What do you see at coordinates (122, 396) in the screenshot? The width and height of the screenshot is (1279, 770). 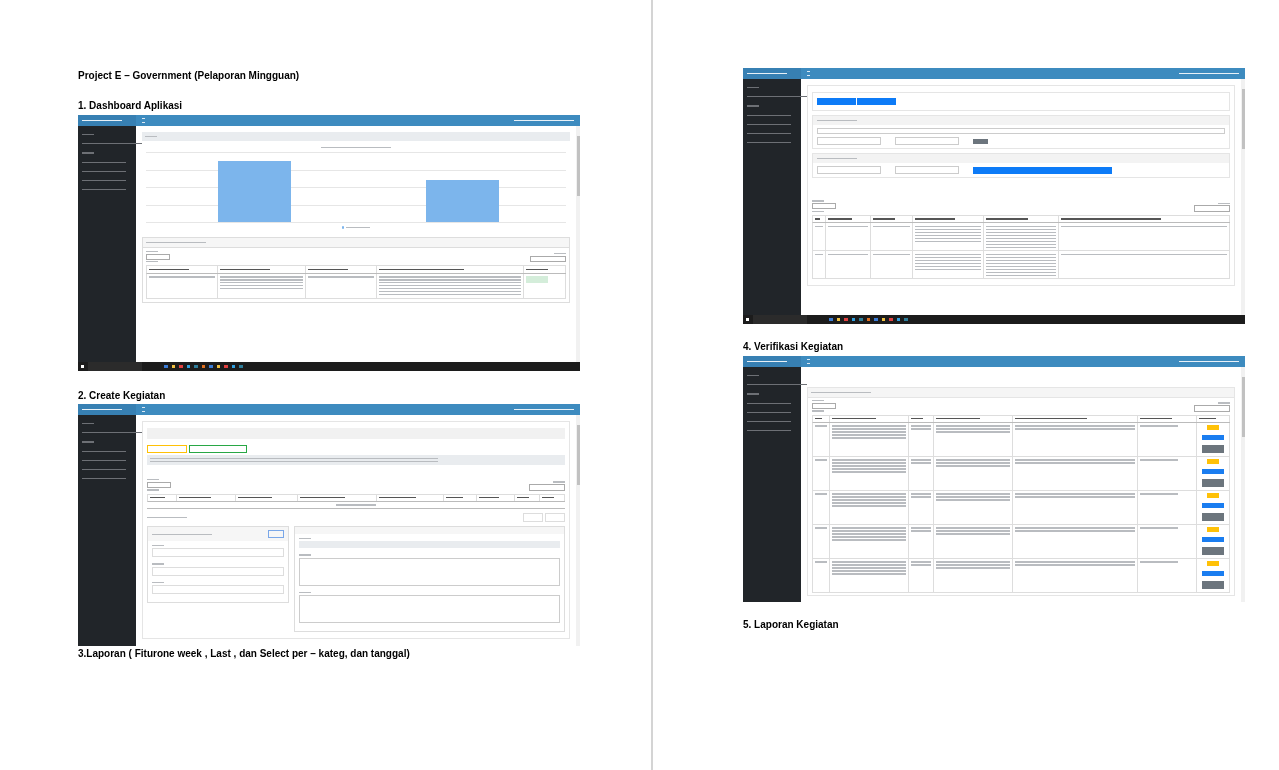 I see `section-heading: 2. Create Kegiatan` at bounding box center [122, 396].